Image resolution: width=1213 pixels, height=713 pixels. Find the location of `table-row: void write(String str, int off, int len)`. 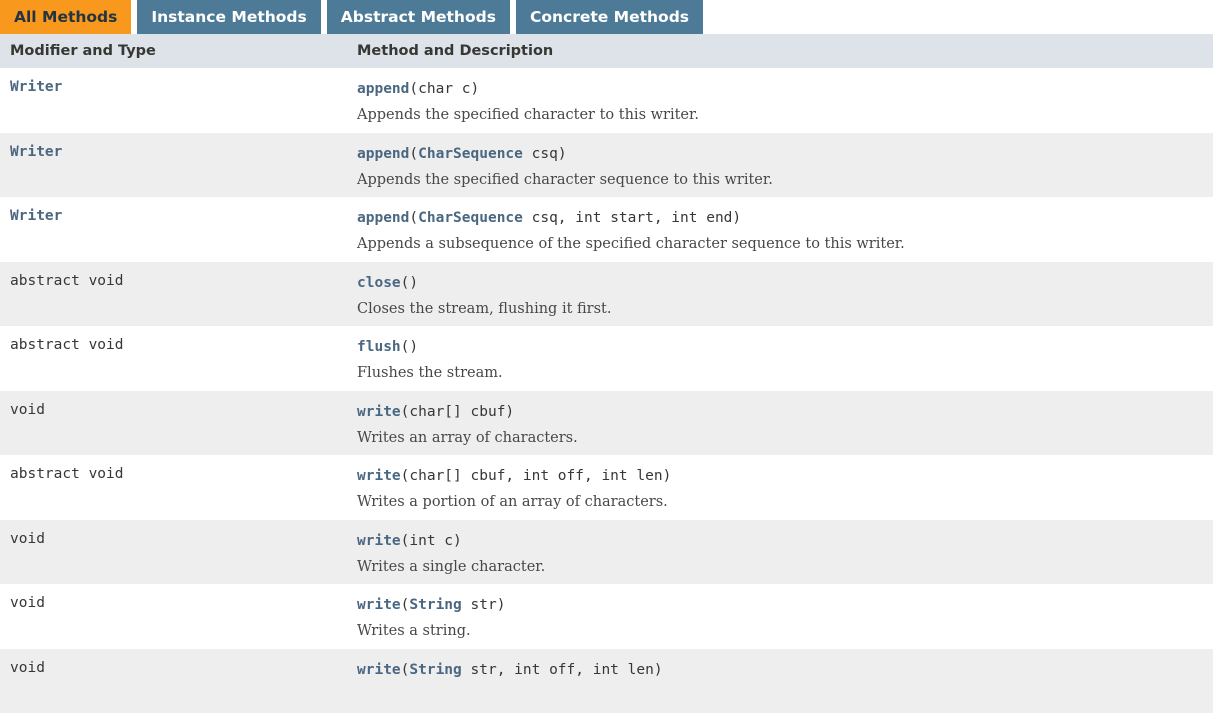

table-row: void write(String str, int off, int len) is located at coordinates (606, 681).